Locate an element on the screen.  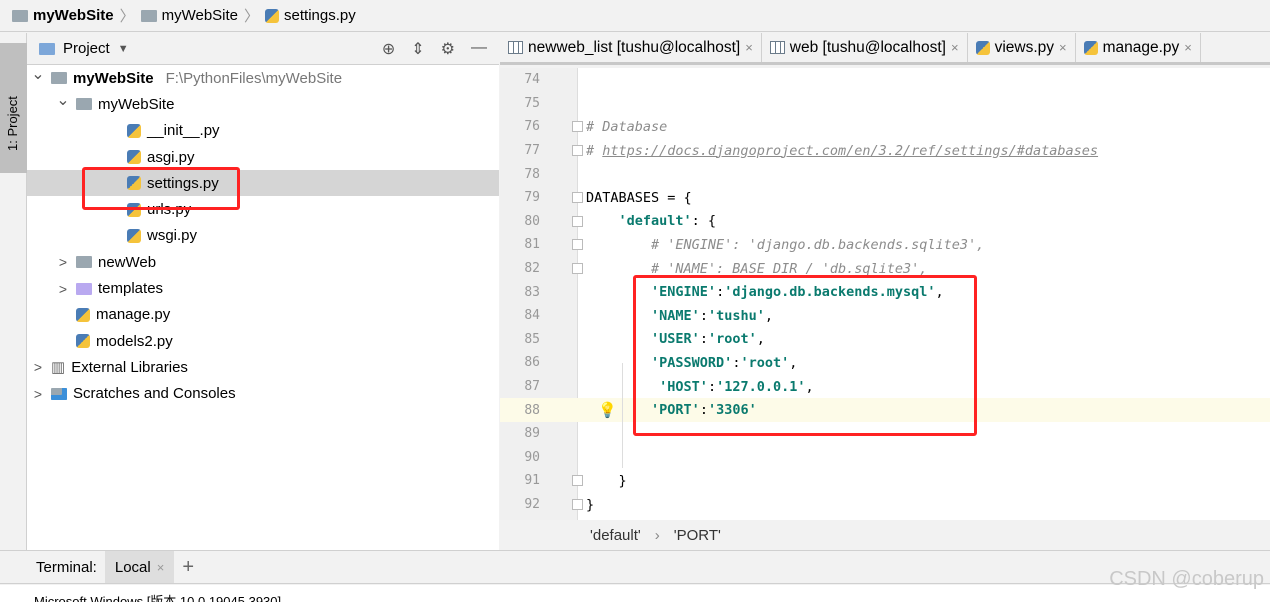
breadcrumb-project: myWebSite is located at coordinates (63, 15).